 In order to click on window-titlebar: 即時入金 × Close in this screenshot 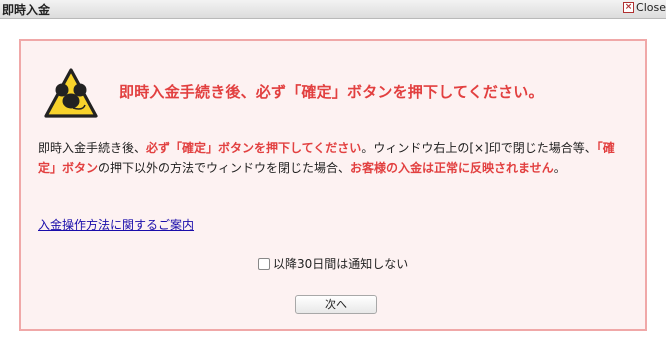, I will do `click(333, 9)`.